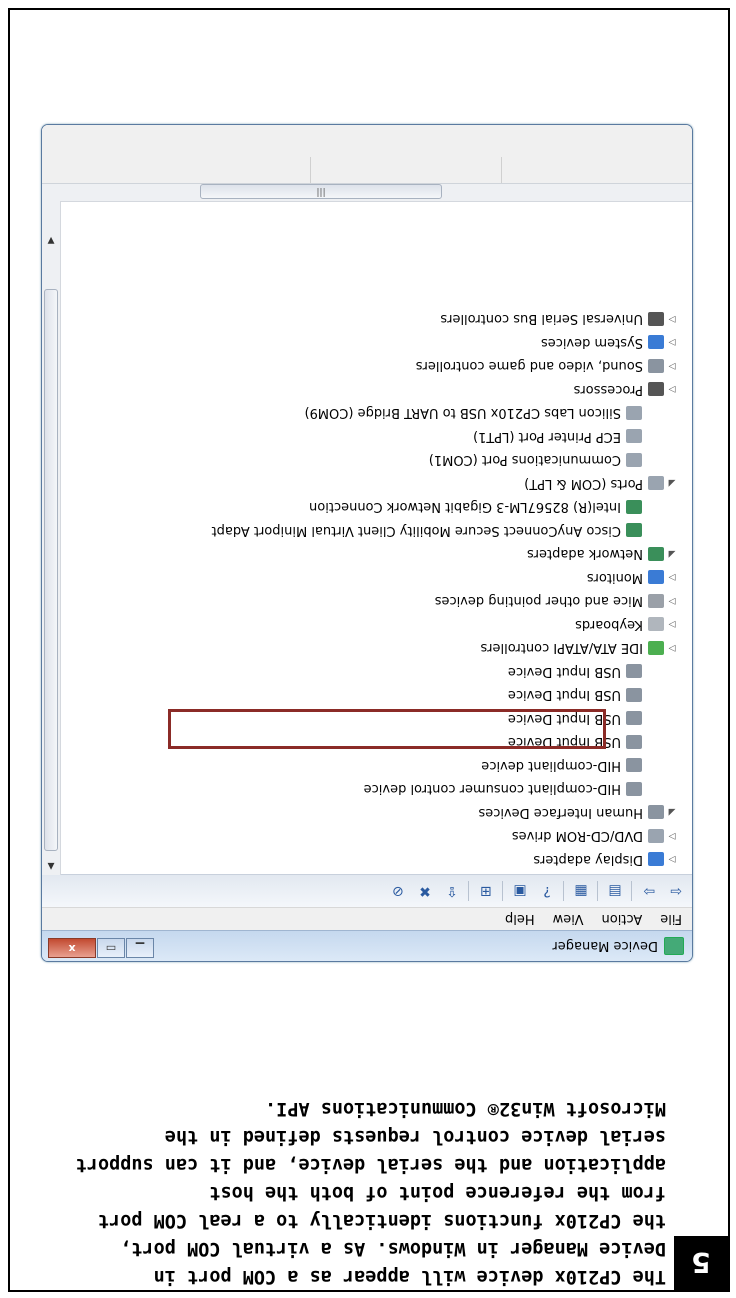 Image resolution: width=736 pixels, height=1298 pixels. What do you see at coordinates (520, 891) in the screenshot?
I see `action-pane-icon: ▣` at bounding box center [520, 891].